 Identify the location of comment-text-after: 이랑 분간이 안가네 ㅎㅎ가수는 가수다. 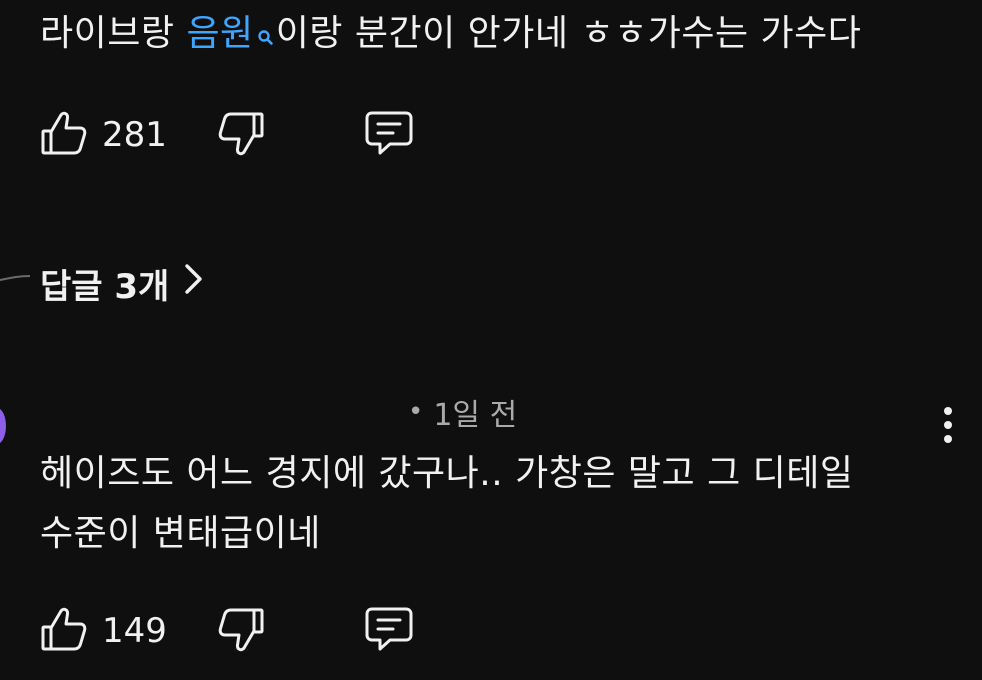
(568, 33).